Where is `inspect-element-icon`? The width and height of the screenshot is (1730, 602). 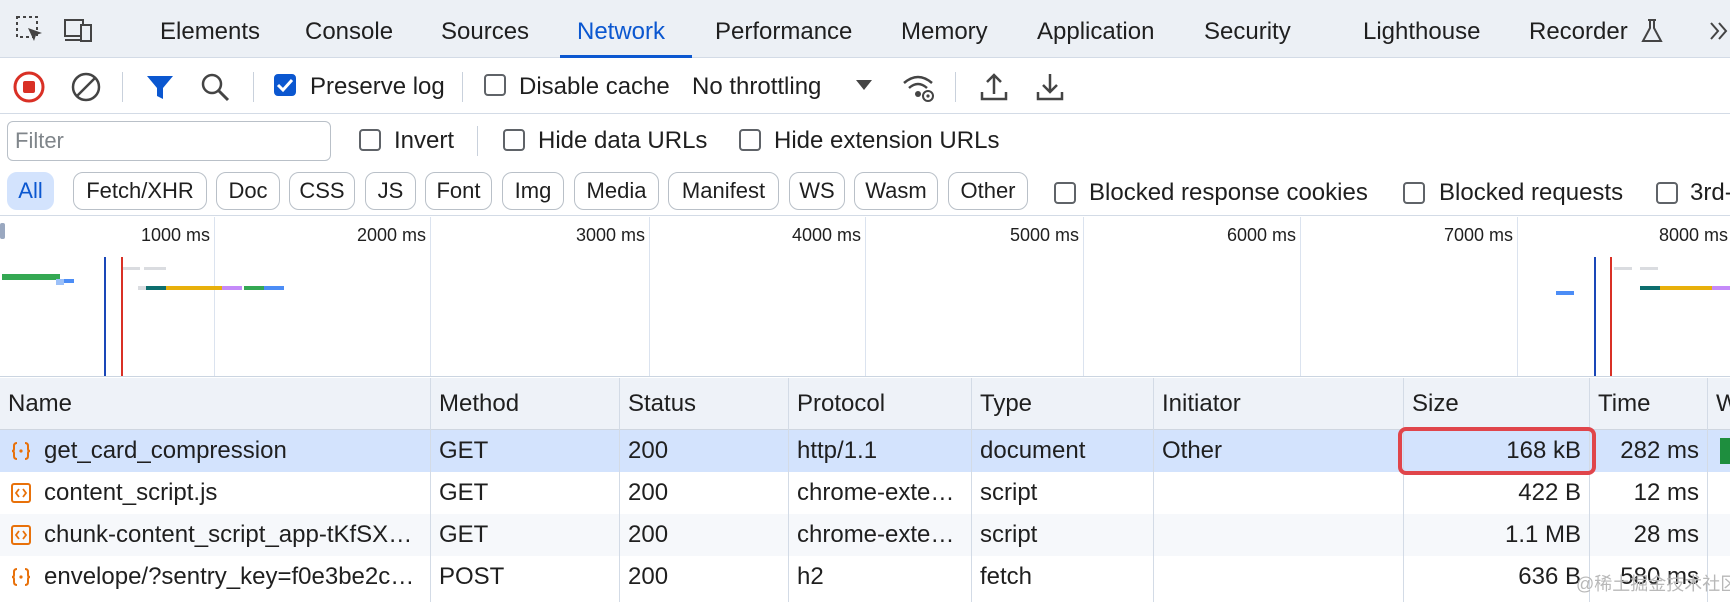
inspect-element-icon is located at coordinates (30, 30).